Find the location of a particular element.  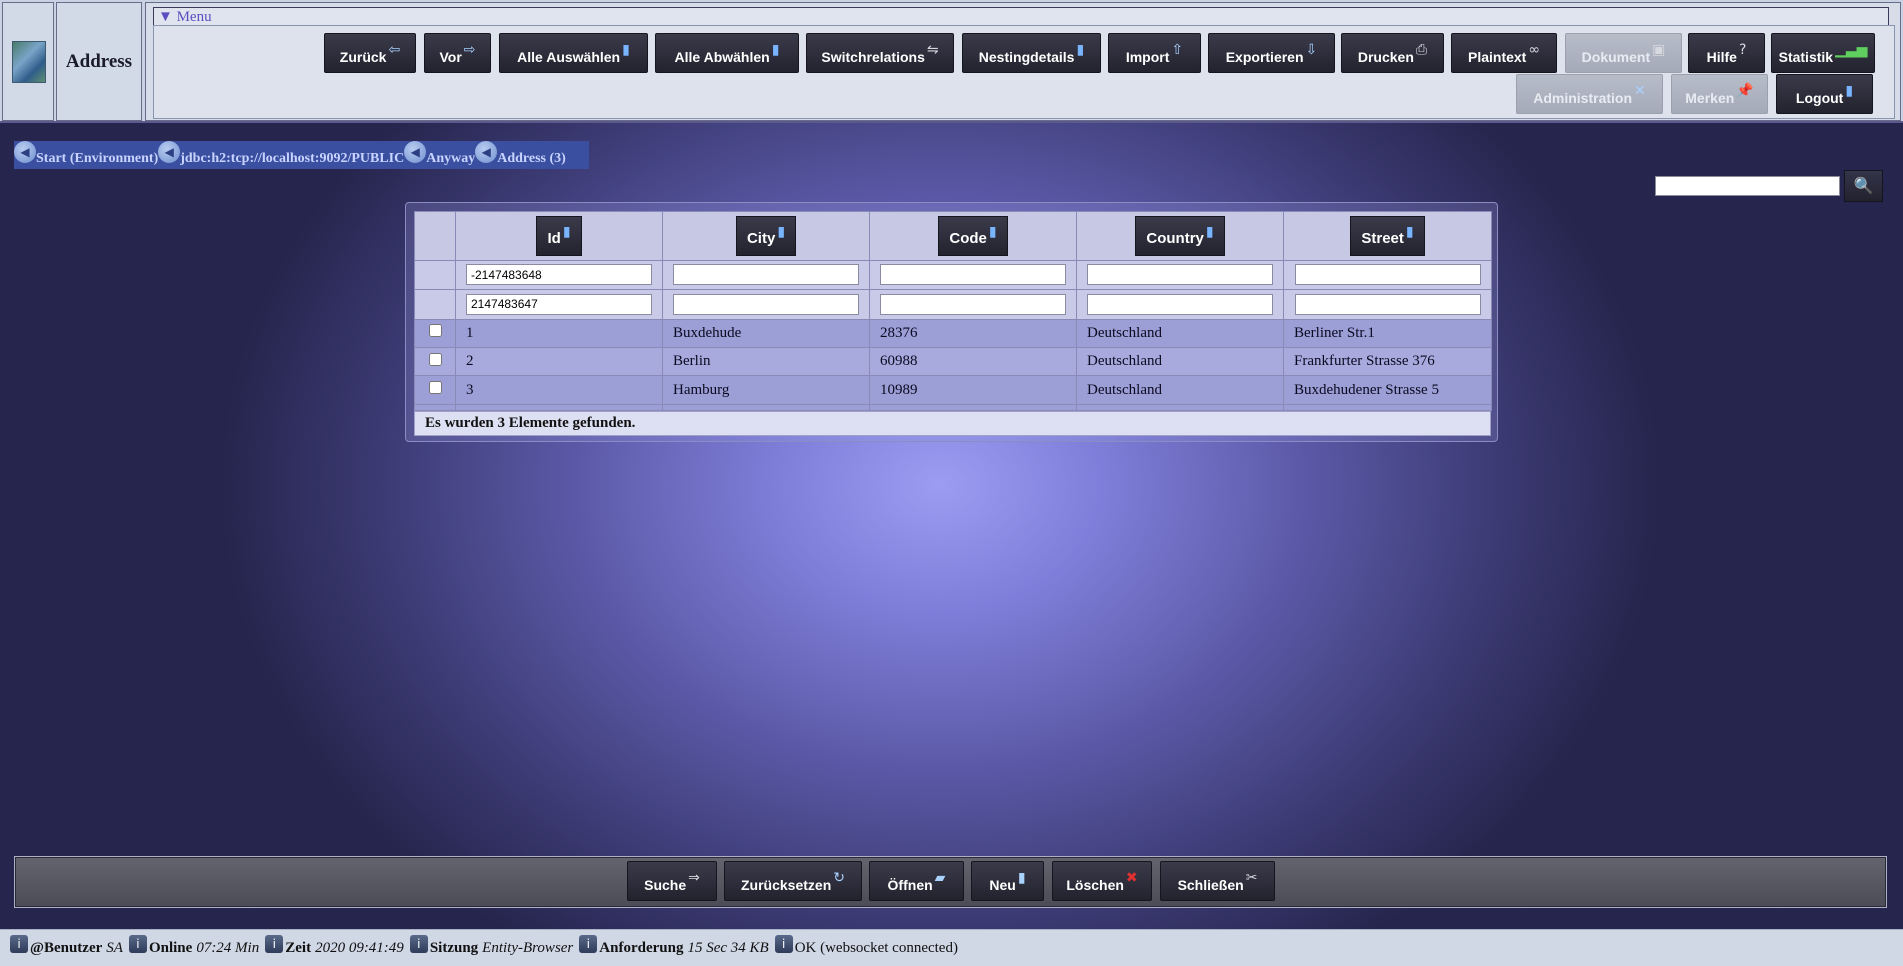

cell-id: 1 is located at coordinates (559, 333).